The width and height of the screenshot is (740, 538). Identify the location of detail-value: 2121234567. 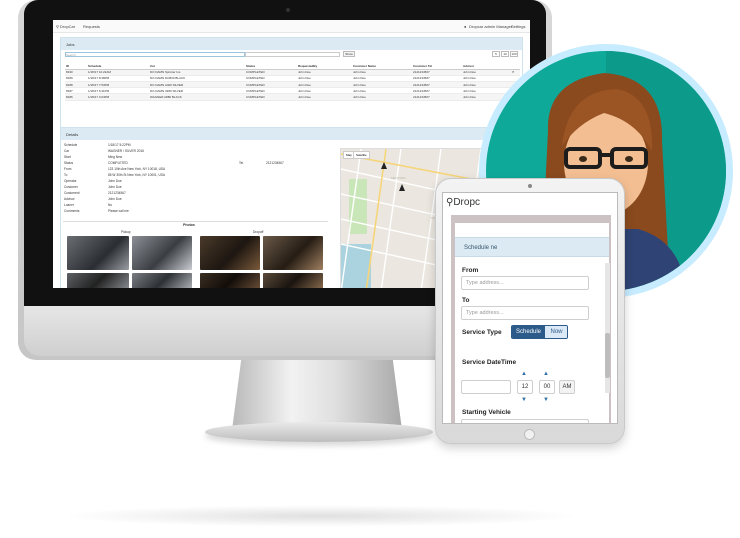
(117, 193).